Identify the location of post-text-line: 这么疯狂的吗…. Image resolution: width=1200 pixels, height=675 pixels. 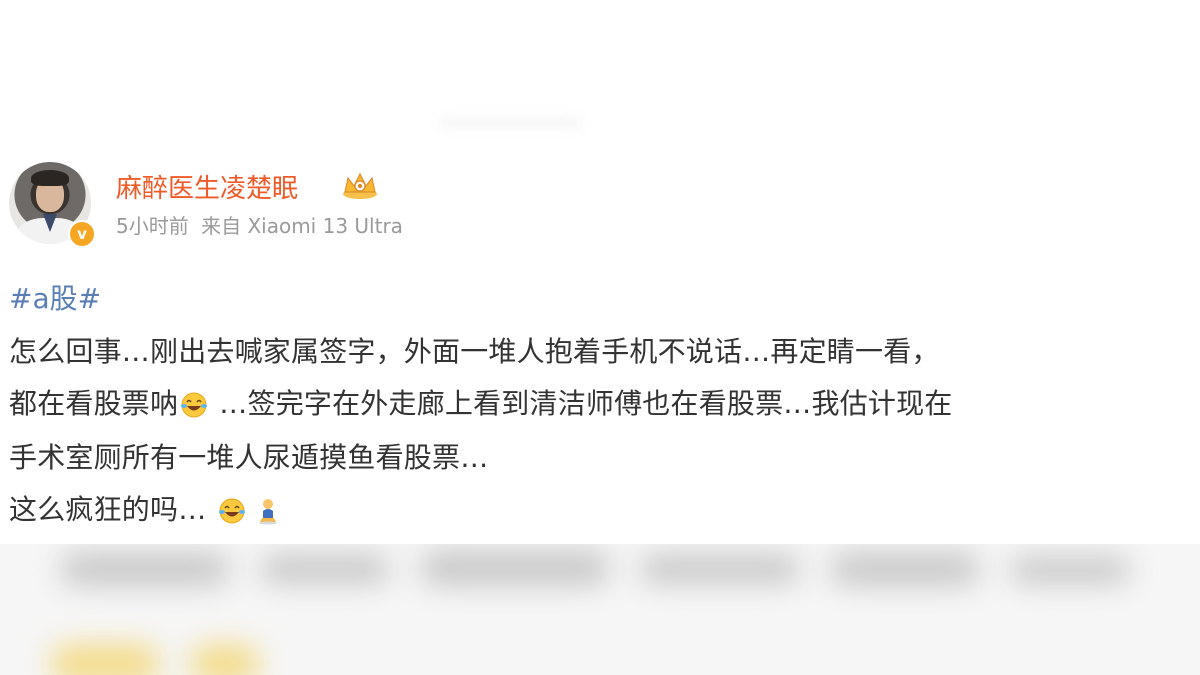
(146, 508).